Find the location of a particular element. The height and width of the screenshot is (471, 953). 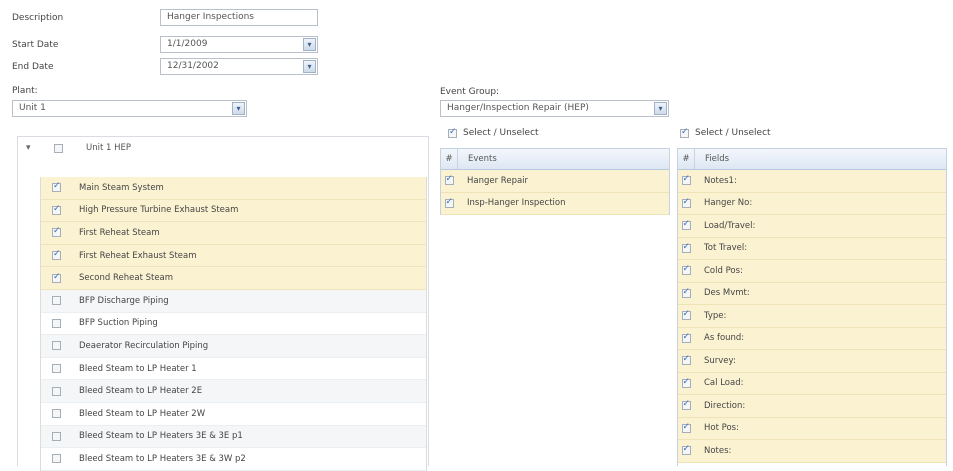

tree-item-row: Main Steam System is located at coordinates (233, 188).